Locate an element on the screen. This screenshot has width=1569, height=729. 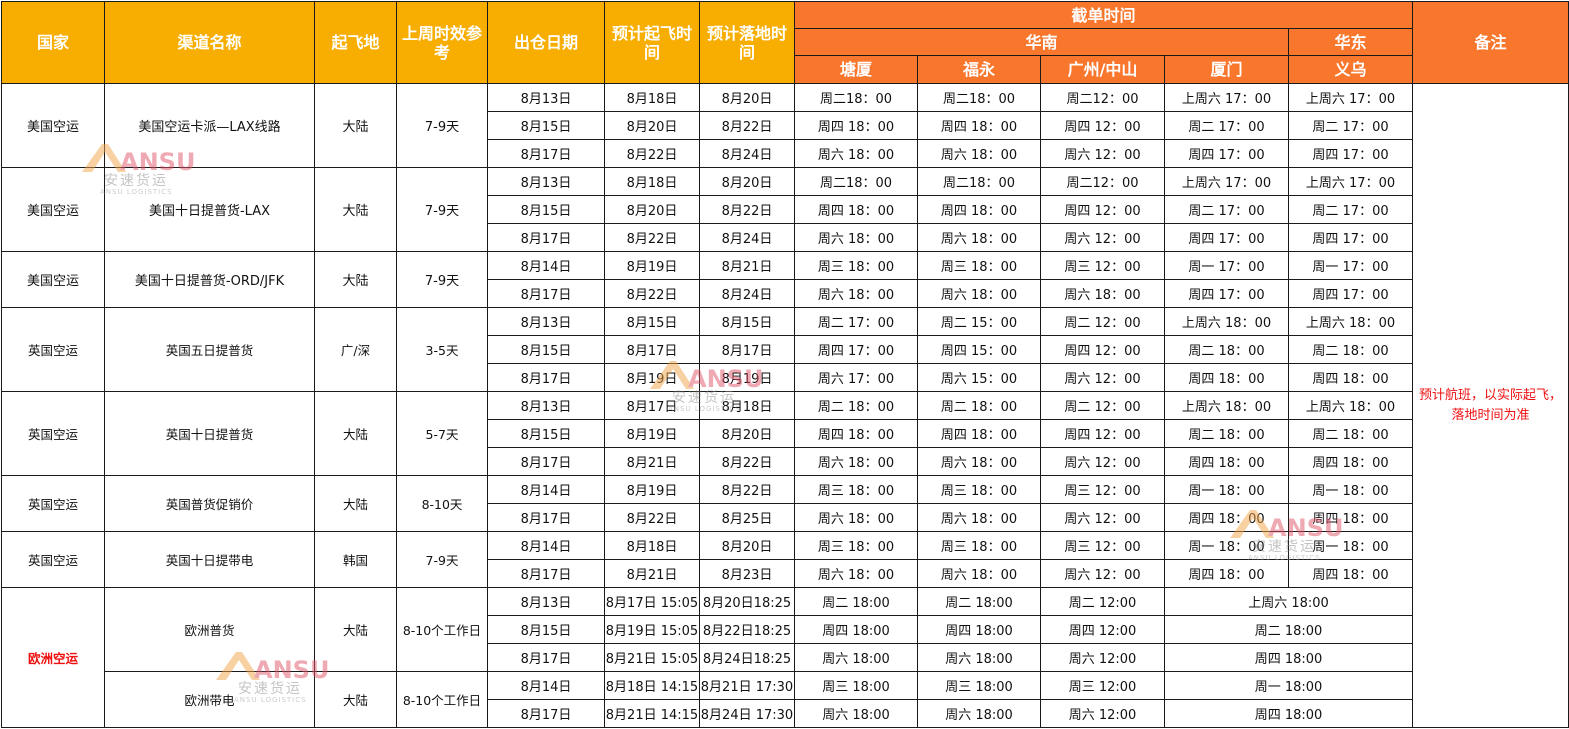
cutoff-fuyong-cell: 周六 18：00 is located at coordinates (979, 153).